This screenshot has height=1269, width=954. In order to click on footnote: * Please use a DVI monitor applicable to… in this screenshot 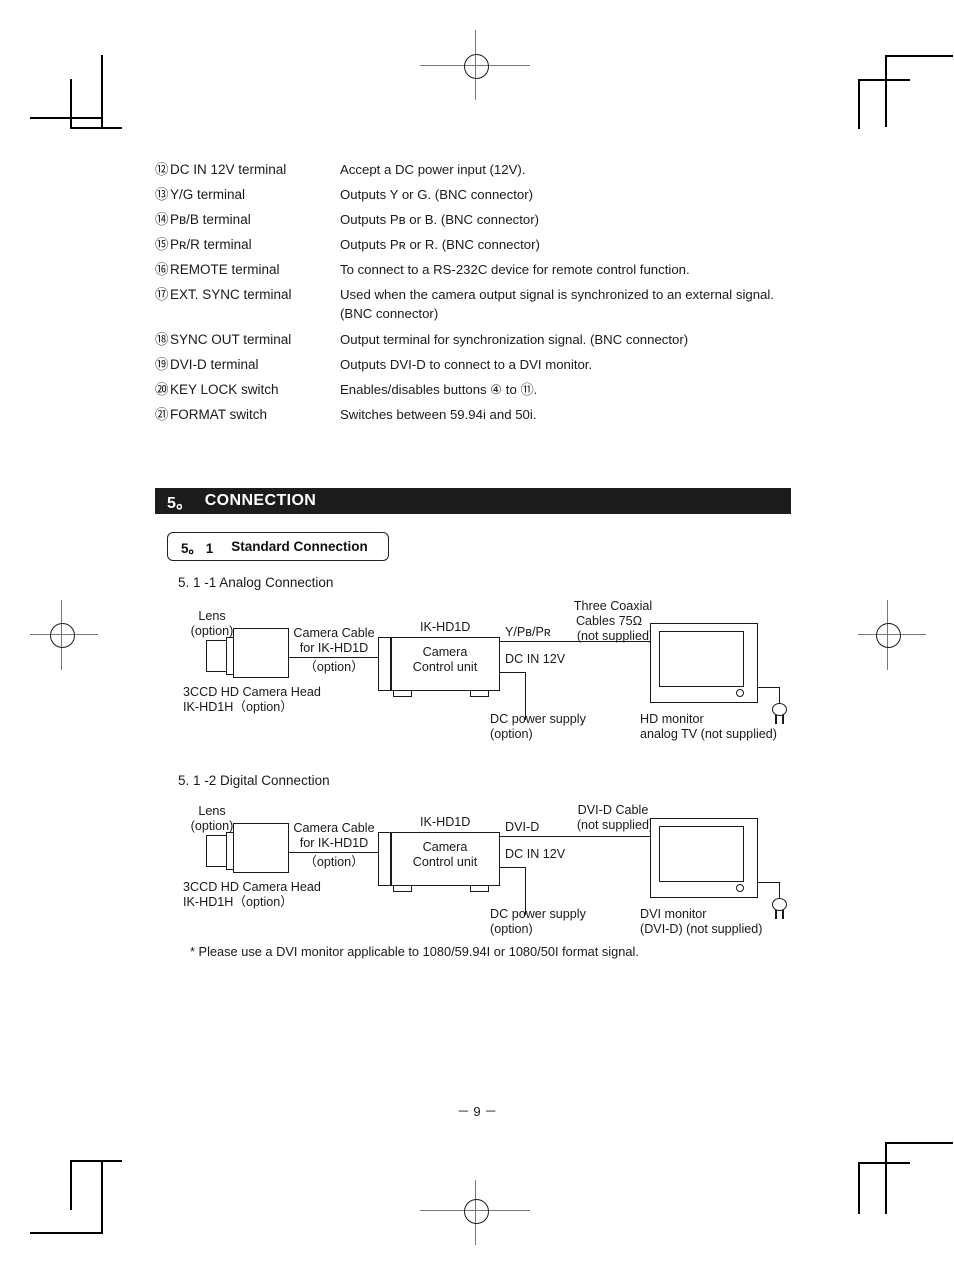, I will do `click(414, 951)`.